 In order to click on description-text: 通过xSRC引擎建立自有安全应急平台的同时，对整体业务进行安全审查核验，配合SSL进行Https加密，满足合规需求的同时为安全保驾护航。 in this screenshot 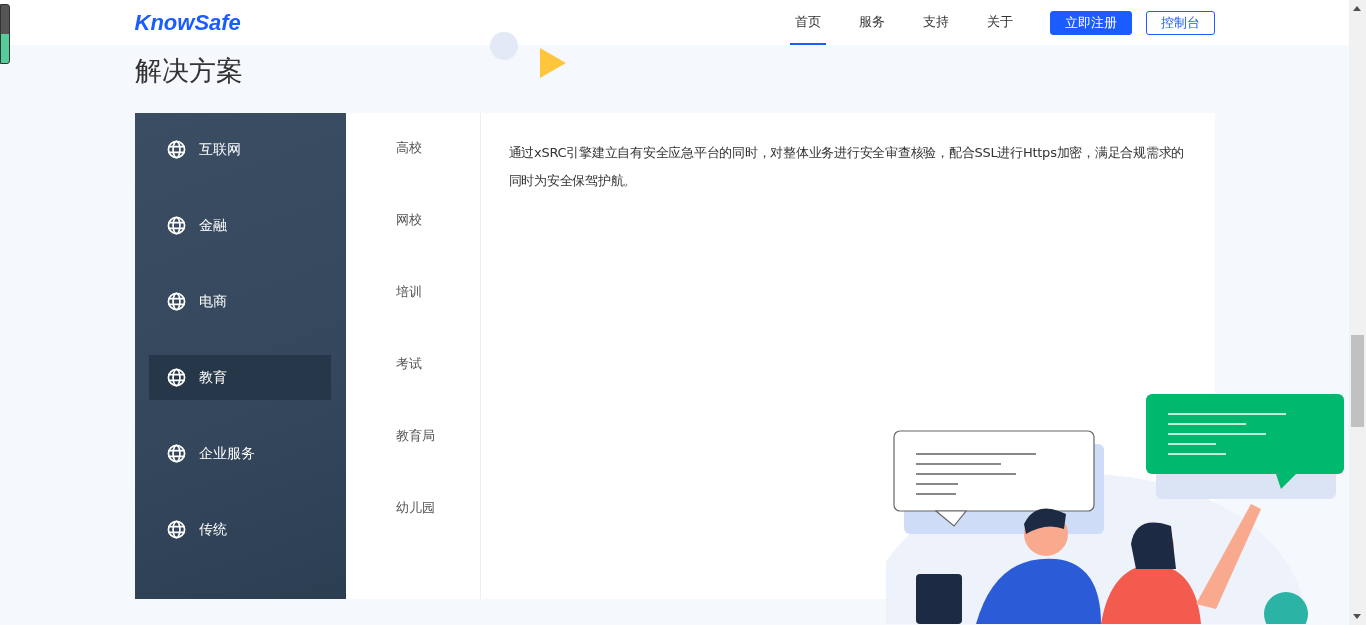, I will do `click(847, 167)`.